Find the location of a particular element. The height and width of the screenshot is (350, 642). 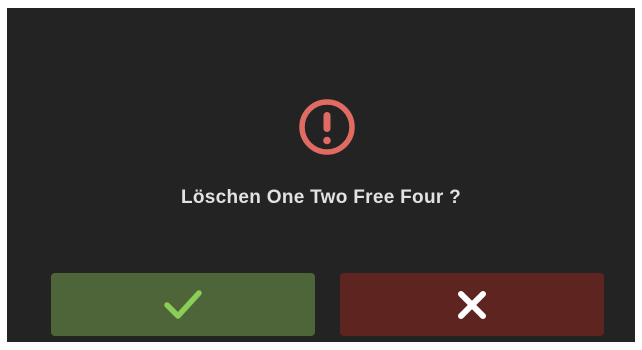

confirm-button is located at coordinates (183, 304).